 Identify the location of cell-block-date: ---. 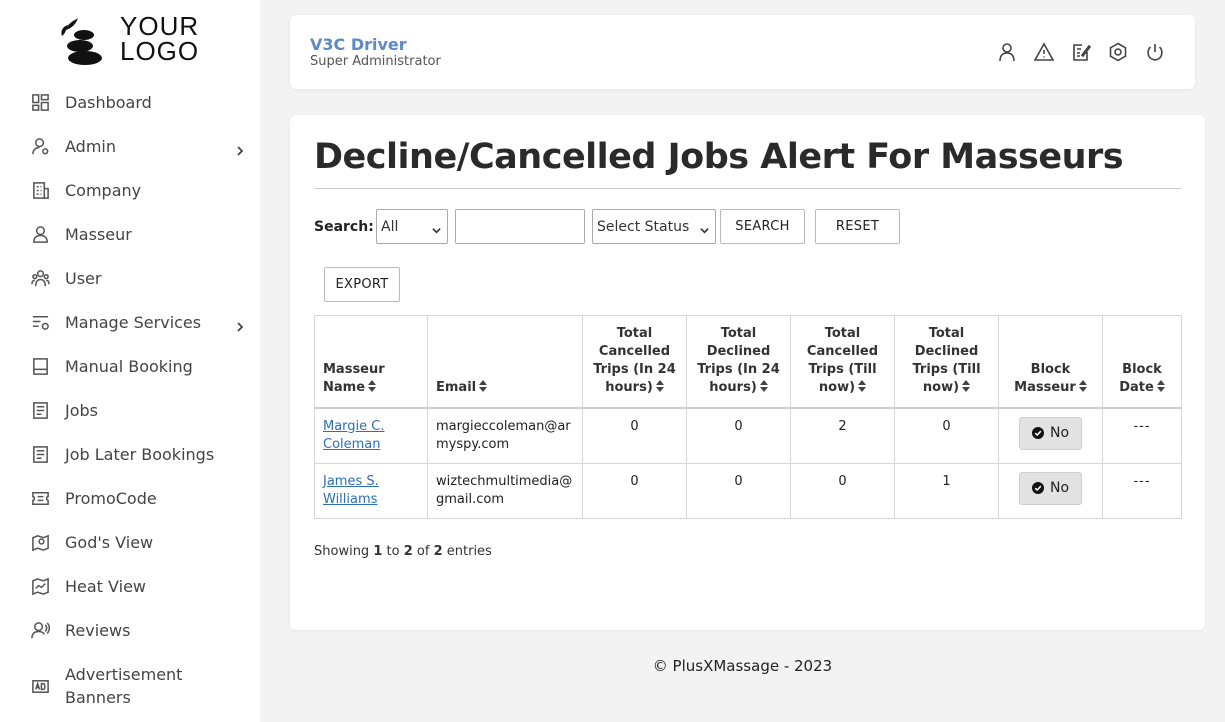
(1142, 490).